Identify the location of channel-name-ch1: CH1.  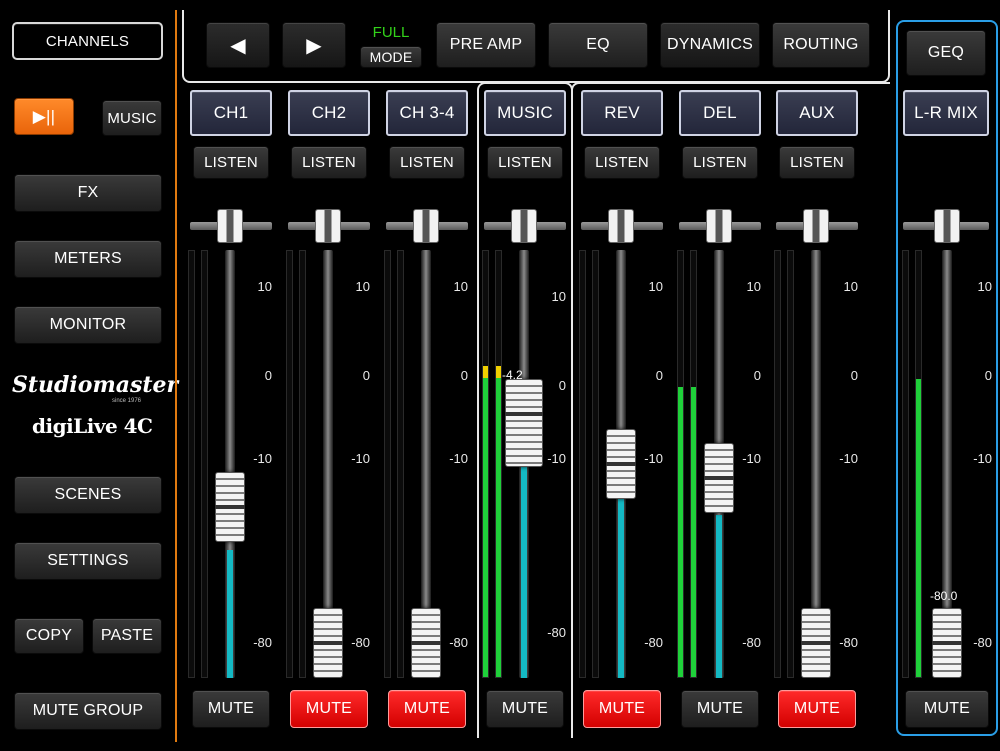
(231, 113).